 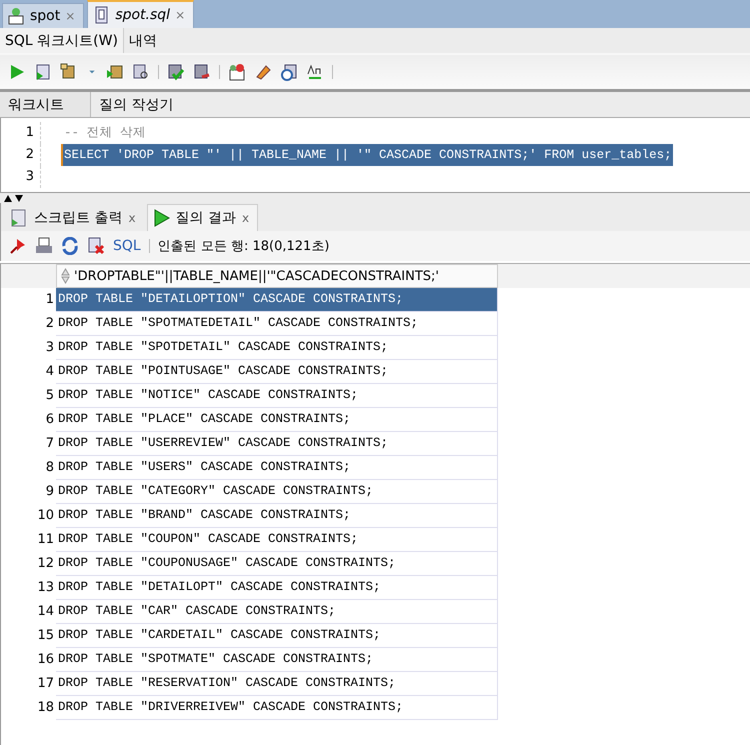 I want to click on table-cell: DROP TABLE "USERS" CASCADE CONSTRAINTS;, so click(x=277, y=468).